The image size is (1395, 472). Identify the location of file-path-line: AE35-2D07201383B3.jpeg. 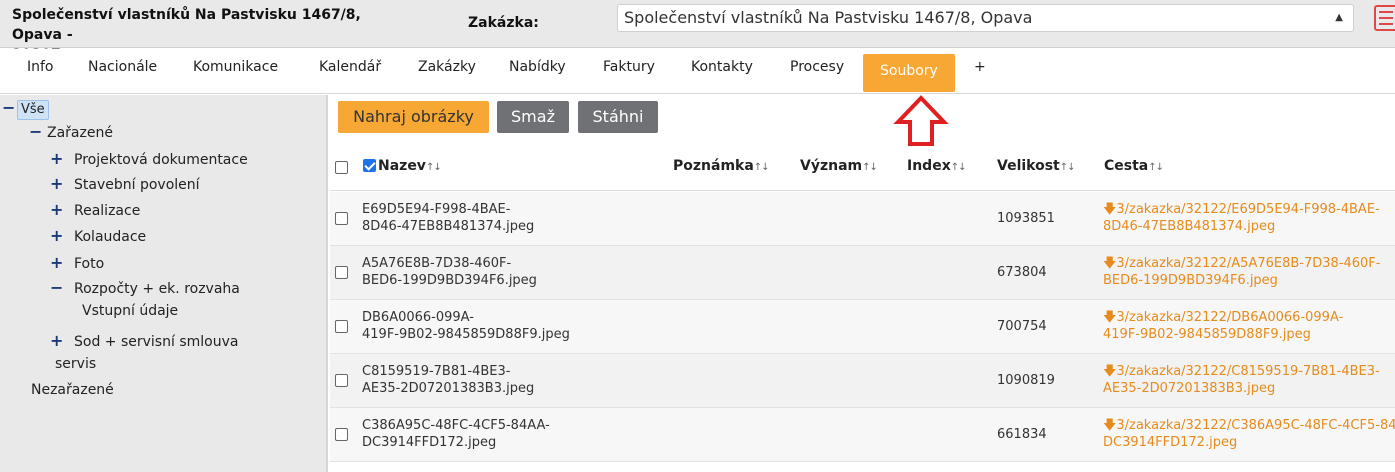
(1249, 388).